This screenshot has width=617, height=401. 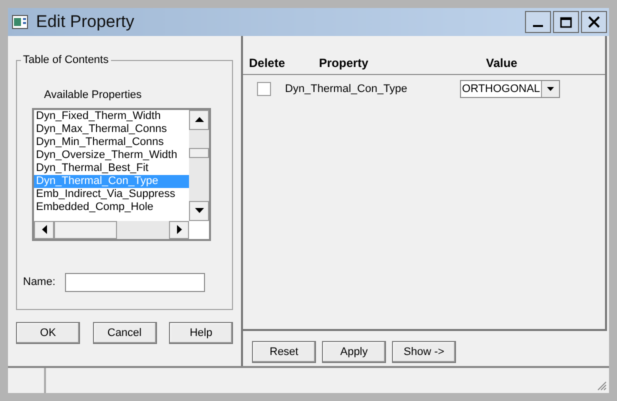 I want to click on list-item: Dyn_Fixed_Therm_Width, so click(x=111, y=116).